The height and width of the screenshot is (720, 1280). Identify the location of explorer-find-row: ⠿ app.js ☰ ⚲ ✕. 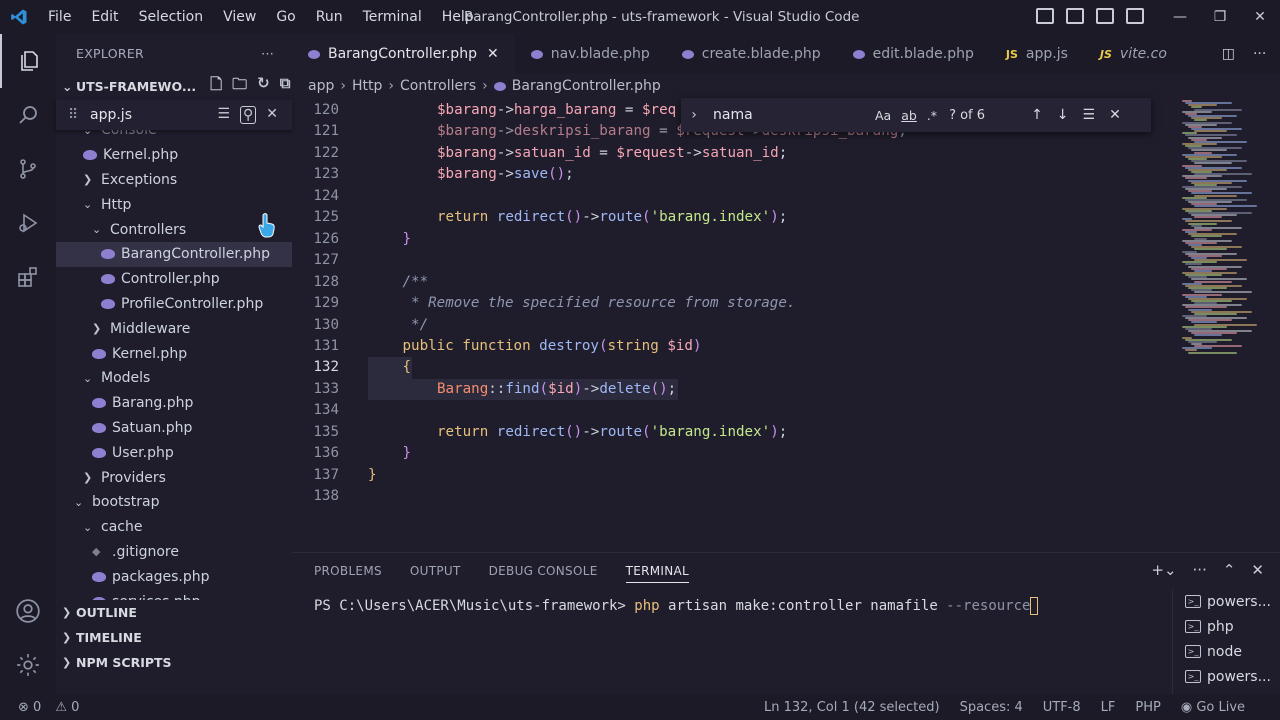
(174, 115).